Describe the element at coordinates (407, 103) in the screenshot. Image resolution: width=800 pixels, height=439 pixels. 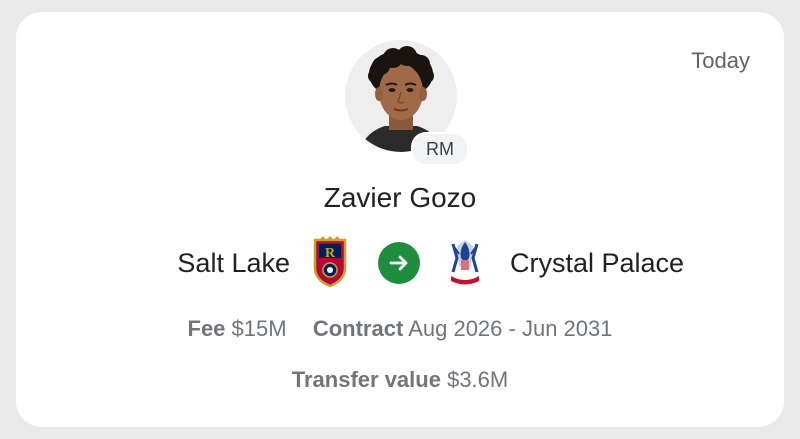
I see `player-avatar-container: RM` at that location.